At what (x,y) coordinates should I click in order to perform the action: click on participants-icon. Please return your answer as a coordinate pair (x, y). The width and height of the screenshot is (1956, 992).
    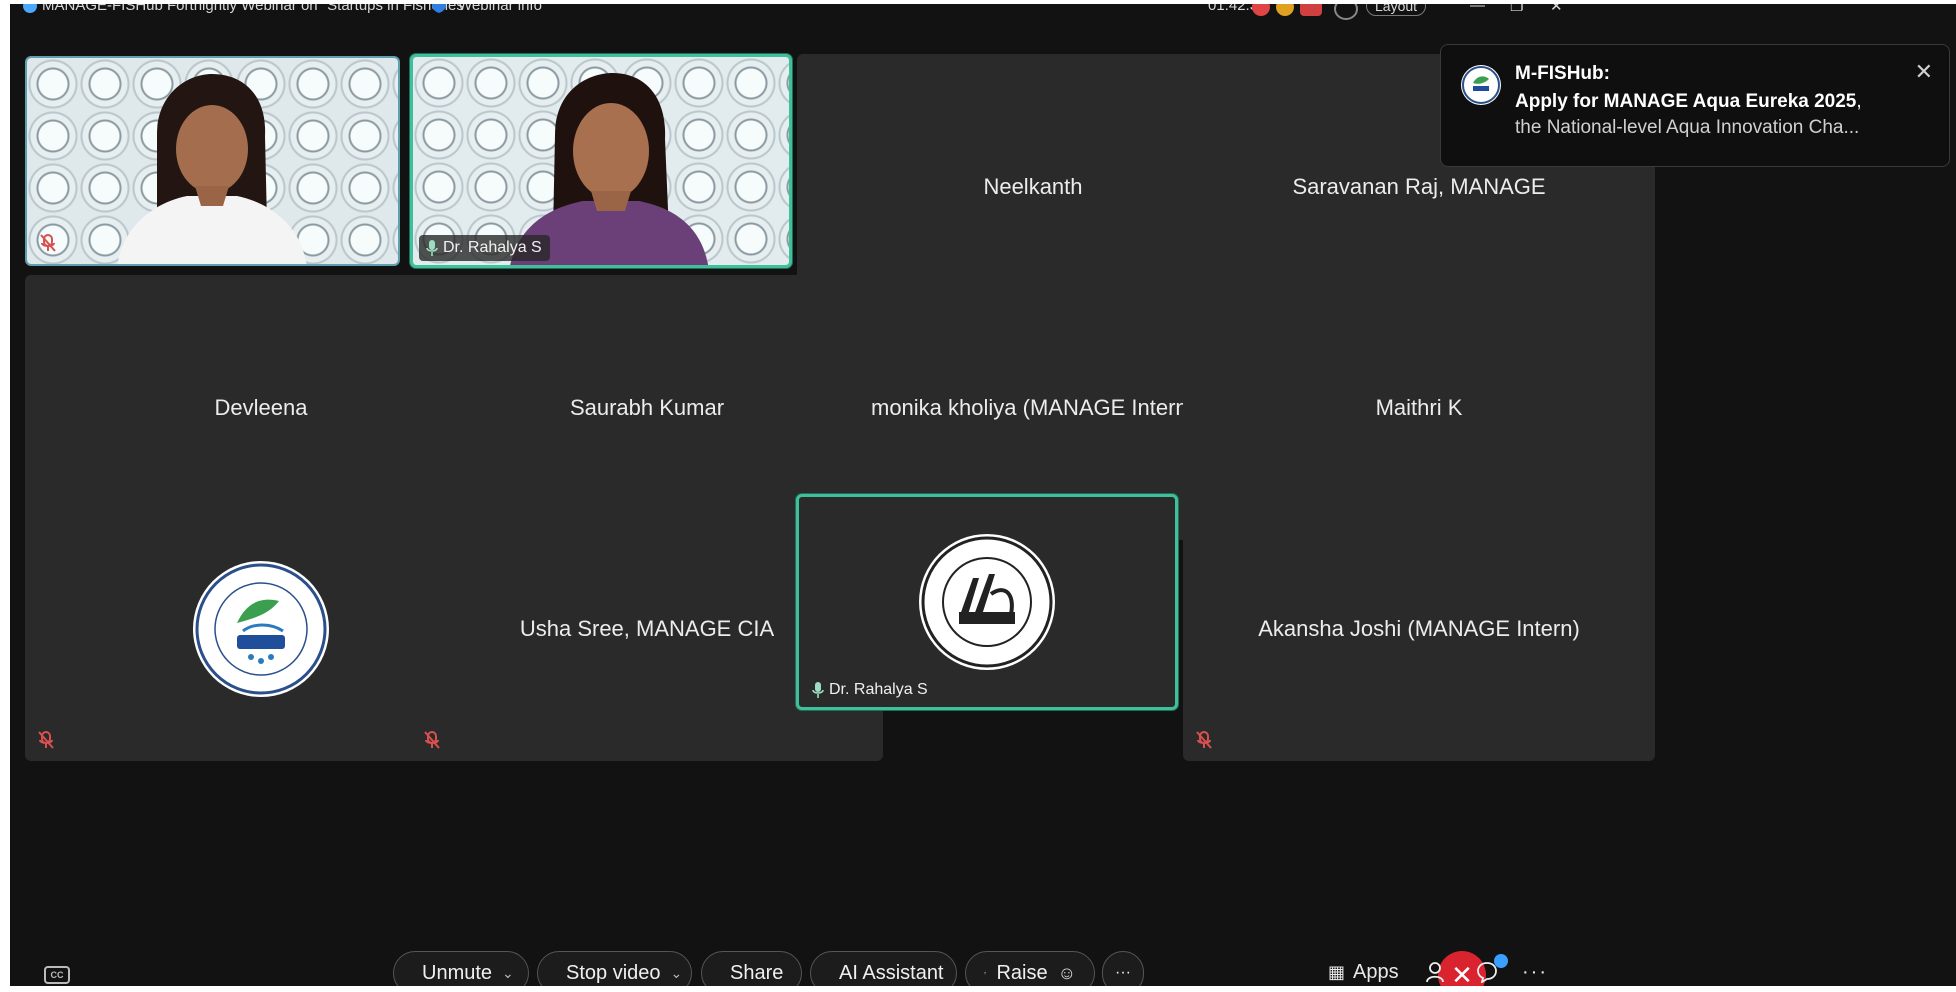
    Looking at the image, I should click on (1436, 973).